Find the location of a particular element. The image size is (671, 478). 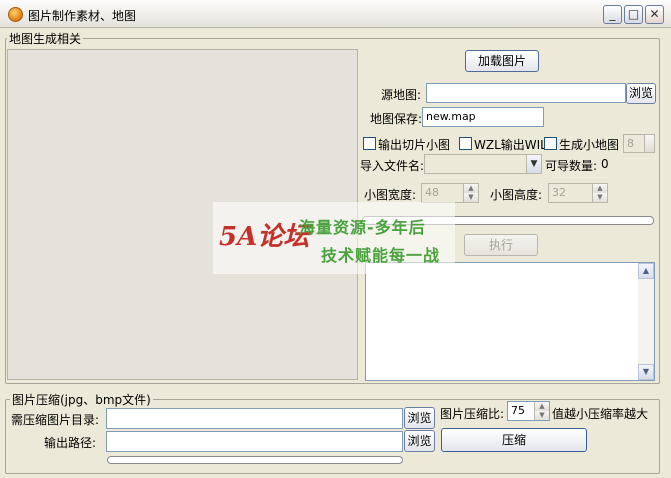

source-dir-browse-button: 浏览 is located at coordinates (419, 418).